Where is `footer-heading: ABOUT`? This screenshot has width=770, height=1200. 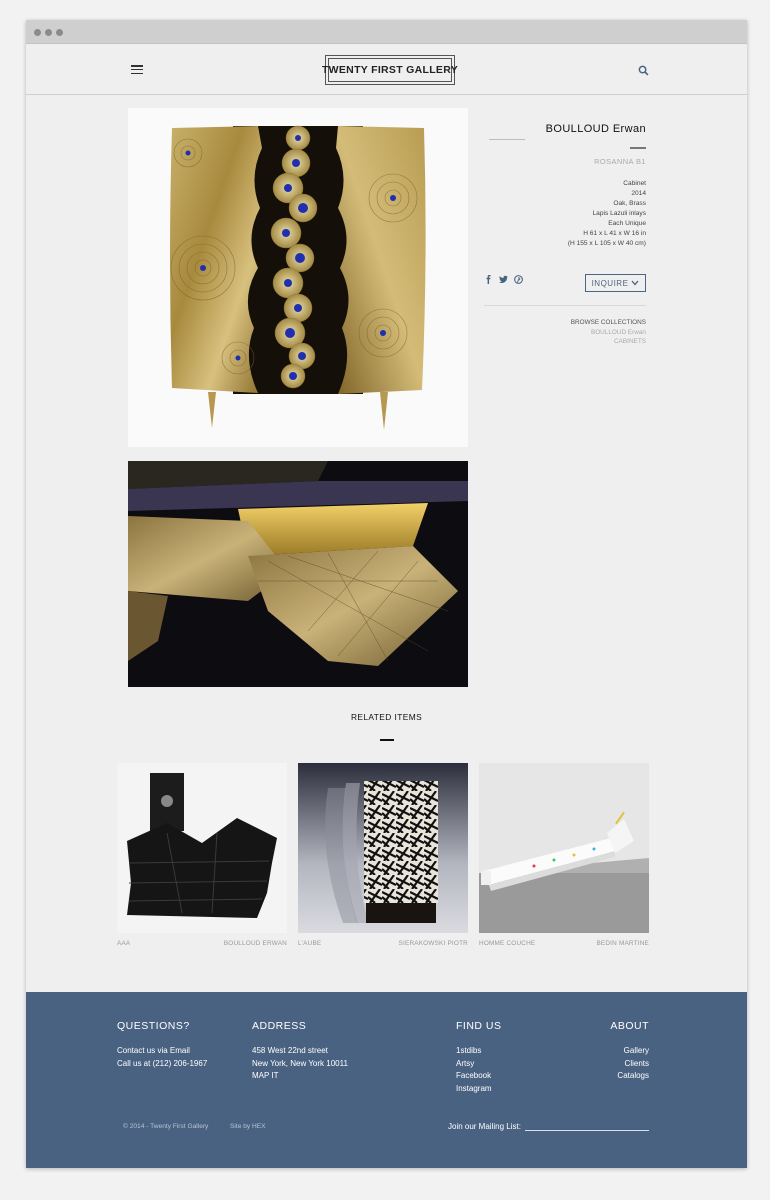 footer-heading: ABOUT is located at coordinates (629, 1026).